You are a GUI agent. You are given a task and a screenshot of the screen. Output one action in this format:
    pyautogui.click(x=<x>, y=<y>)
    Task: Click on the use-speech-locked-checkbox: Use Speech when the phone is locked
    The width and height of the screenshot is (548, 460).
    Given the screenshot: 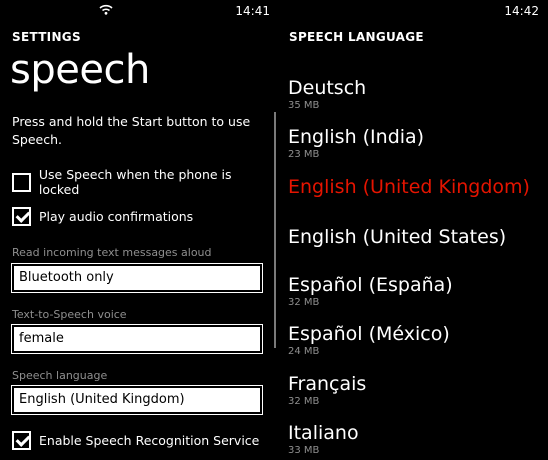 What is the action you would take?
    pyautogui.click(x=143, y=182)
    